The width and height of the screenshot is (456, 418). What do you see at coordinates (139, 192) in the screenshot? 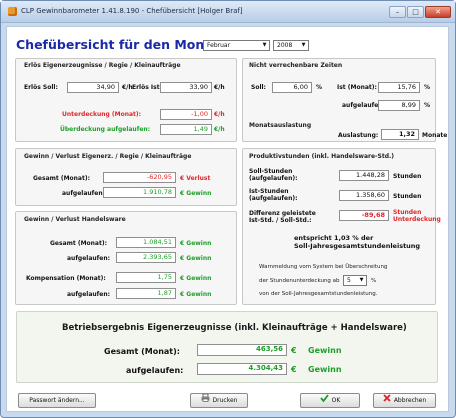
I see `gv-eigen-aufg-field: 1.910,78` at bounding box center [139, 192].